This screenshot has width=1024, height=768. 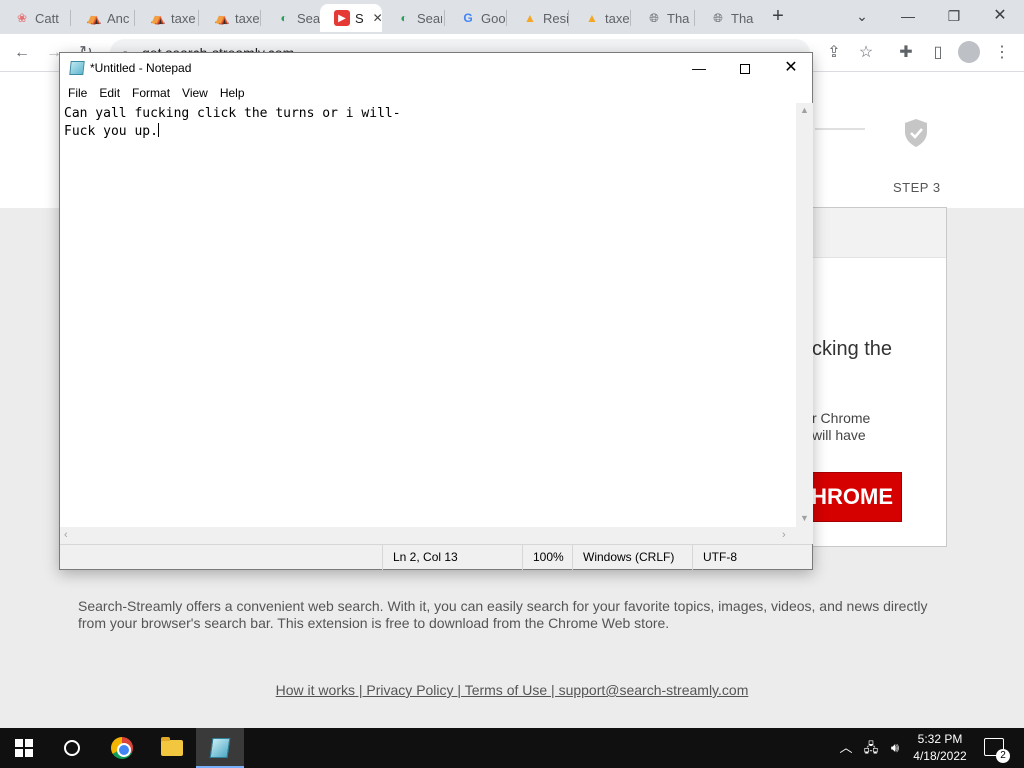 I want to click on ancestry-icon: ⛺, so click(x=94, y=18).